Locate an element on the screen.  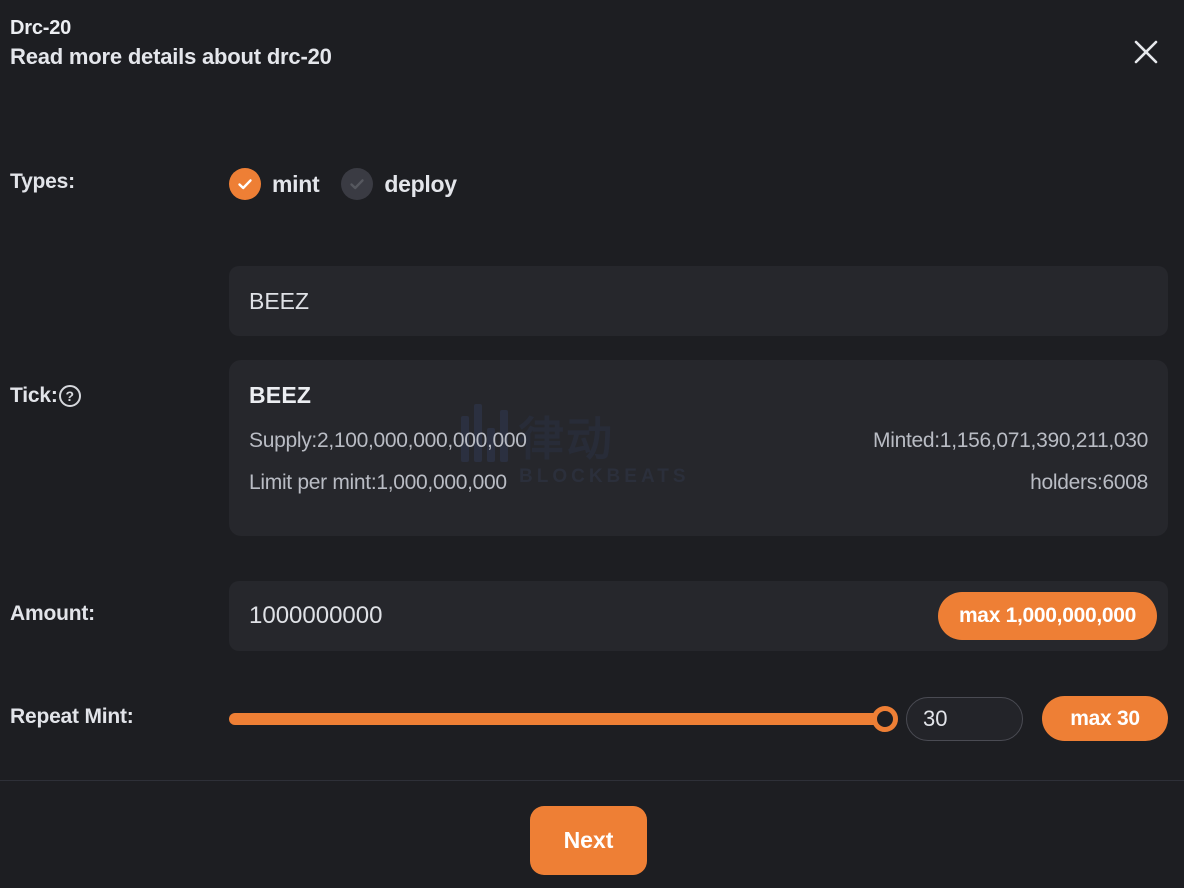
type-option-deploy: deploy is located at coordinates (399, 184).